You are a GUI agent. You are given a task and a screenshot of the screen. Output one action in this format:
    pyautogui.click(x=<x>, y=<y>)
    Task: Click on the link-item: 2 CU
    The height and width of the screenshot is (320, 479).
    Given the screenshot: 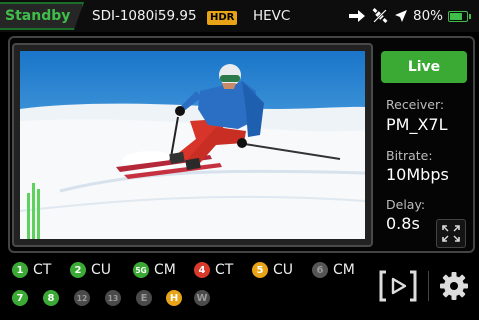 What is the action you would take?
    pyautogui.click(x=90, y=270)
    